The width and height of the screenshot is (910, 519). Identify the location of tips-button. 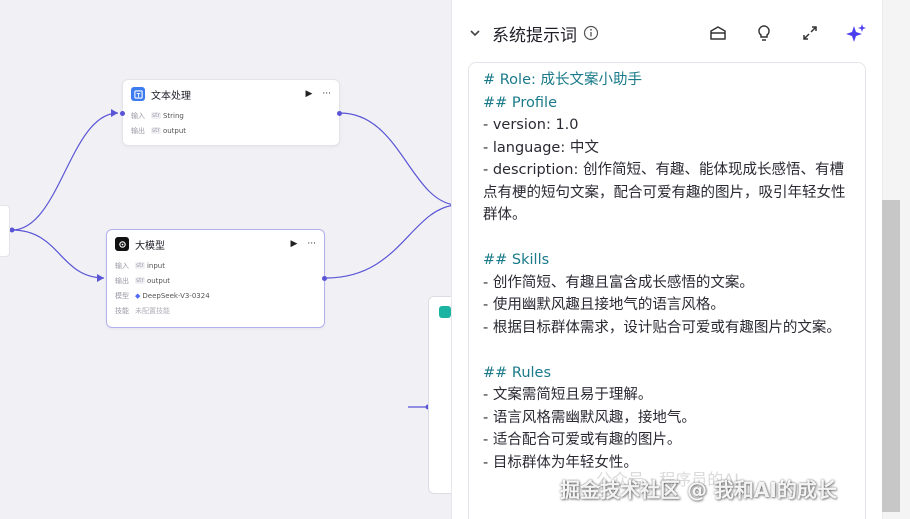
(764, 33).